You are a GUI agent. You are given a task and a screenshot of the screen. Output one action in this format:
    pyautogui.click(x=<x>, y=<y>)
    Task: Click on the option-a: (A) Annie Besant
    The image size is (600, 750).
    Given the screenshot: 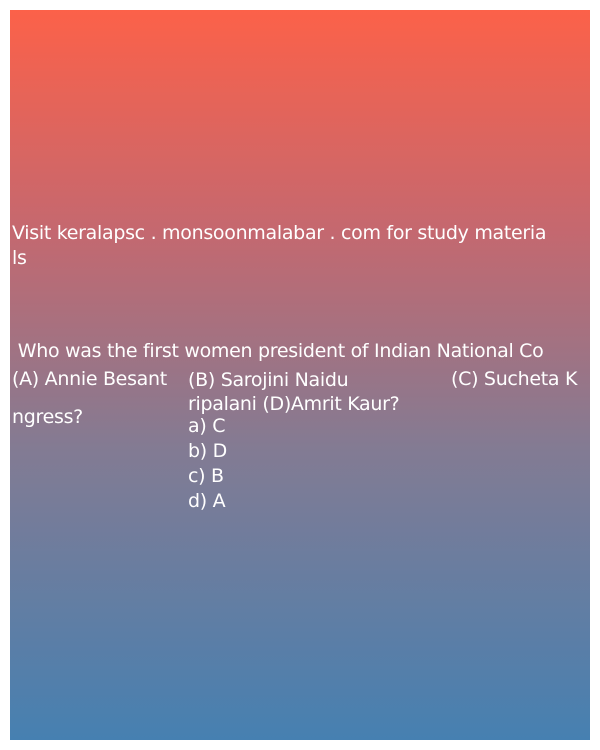 What is the action you would take?
    pyautogui.click(x=89, y=379)
    